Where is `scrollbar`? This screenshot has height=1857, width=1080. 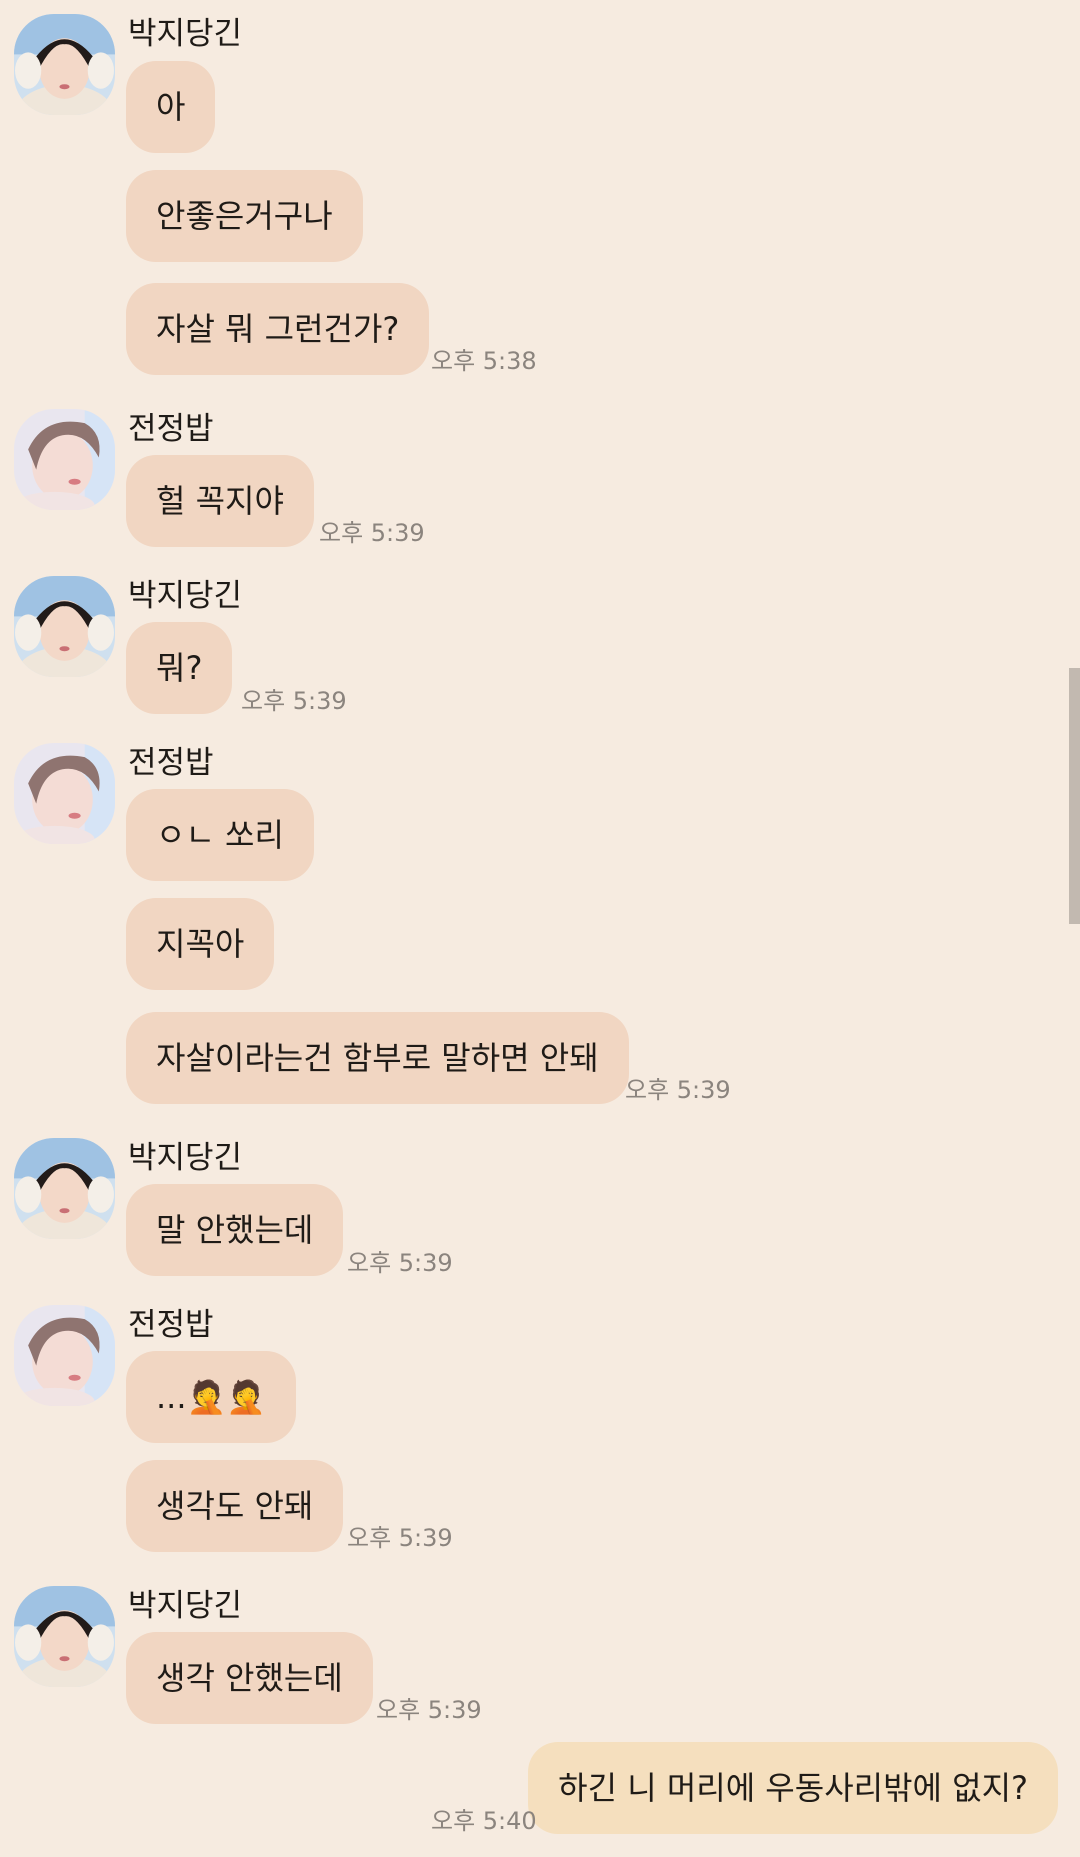 scrollbar is located at coordinates (1074, 796).